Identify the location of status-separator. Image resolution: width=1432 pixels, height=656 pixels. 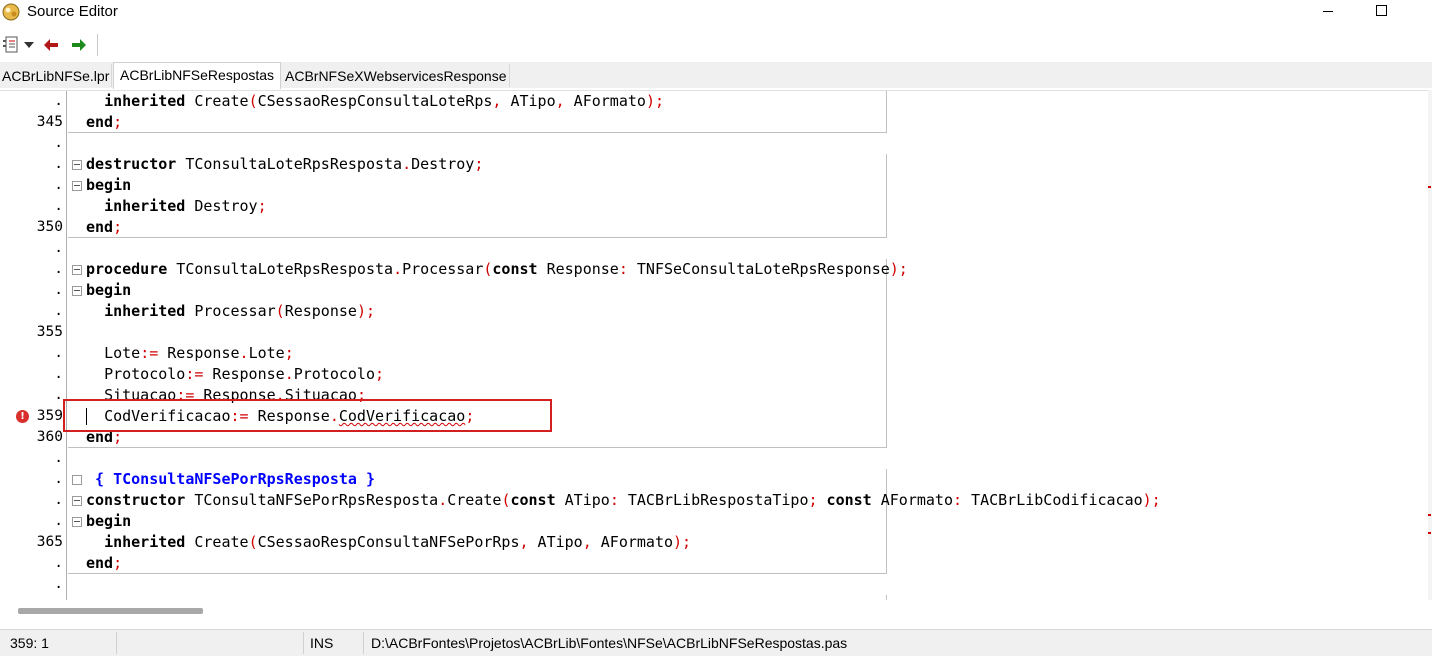
(303, 643).